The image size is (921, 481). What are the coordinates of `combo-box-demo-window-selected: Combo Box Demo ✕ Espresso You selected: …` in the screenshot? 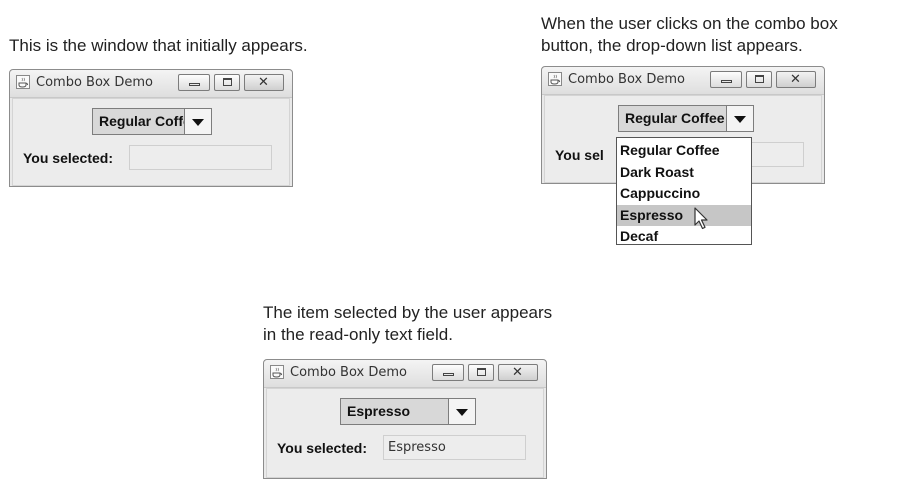 It's located at (405, 419).